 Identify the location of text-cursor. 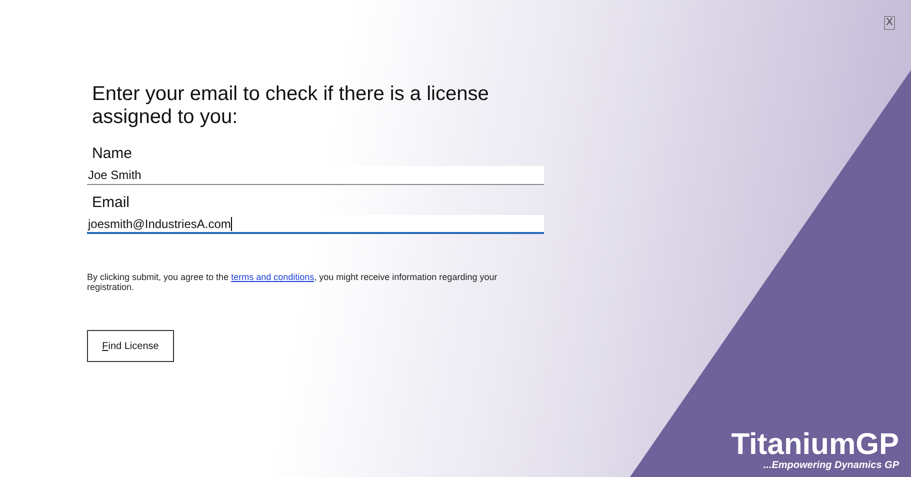
(231, 223).